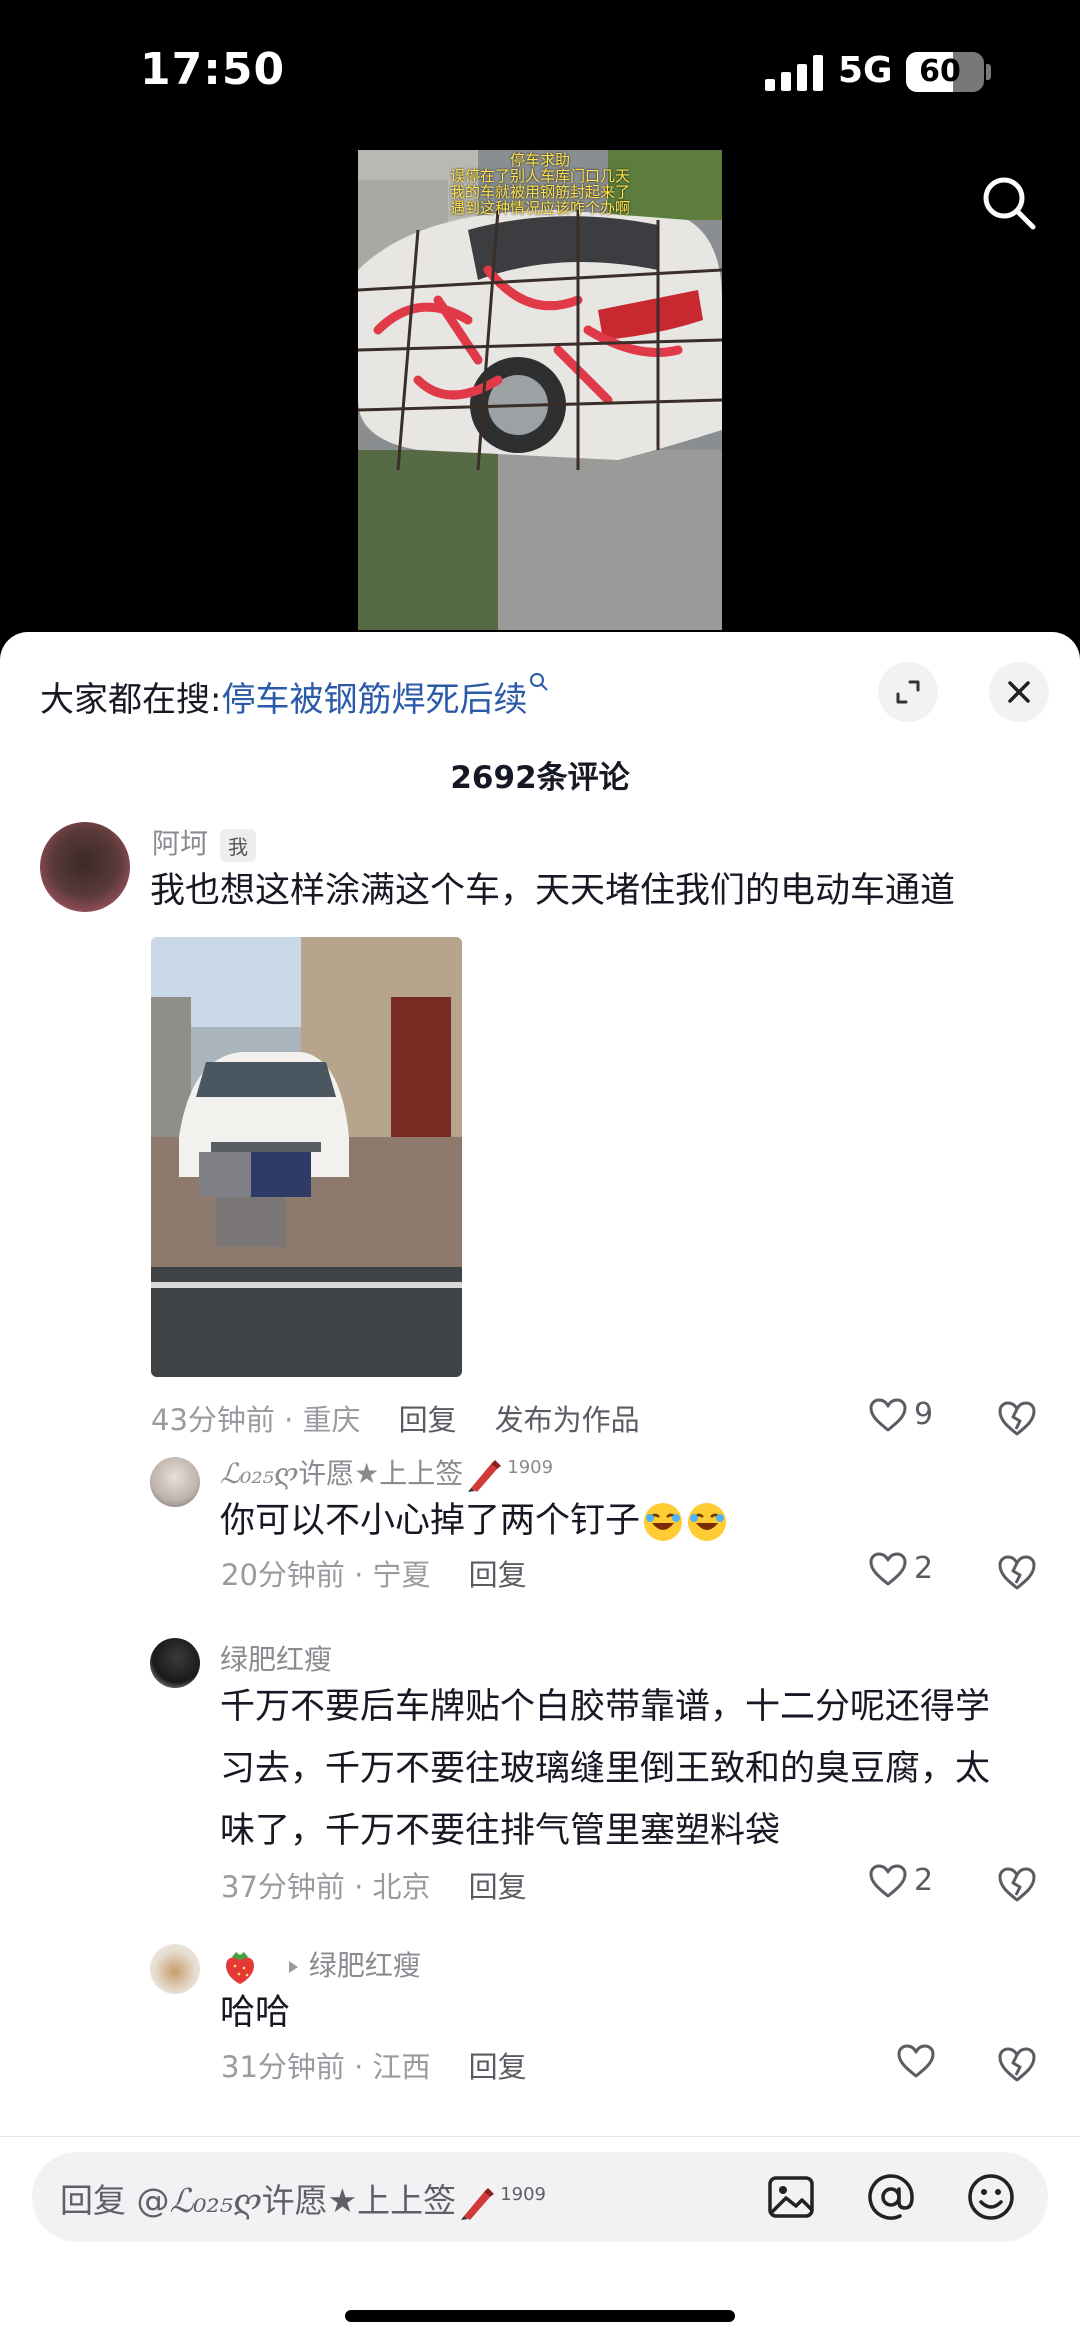  What do you see at coordinates (326, 1887) in the screenshot?
I see `comment-time-location: 37分钟前 · 北京` at bounding box center [326, 1887].